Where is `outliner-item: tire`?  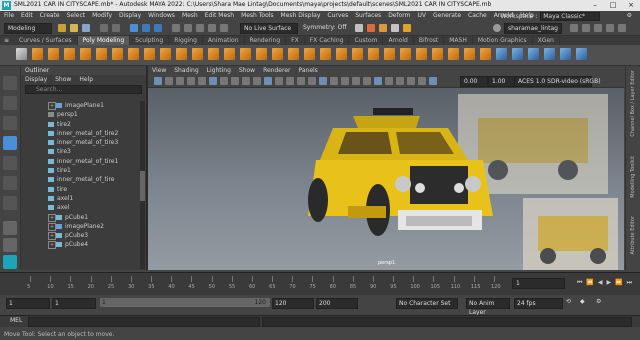
outliner-item: tire is located at coordinates (80, 189).